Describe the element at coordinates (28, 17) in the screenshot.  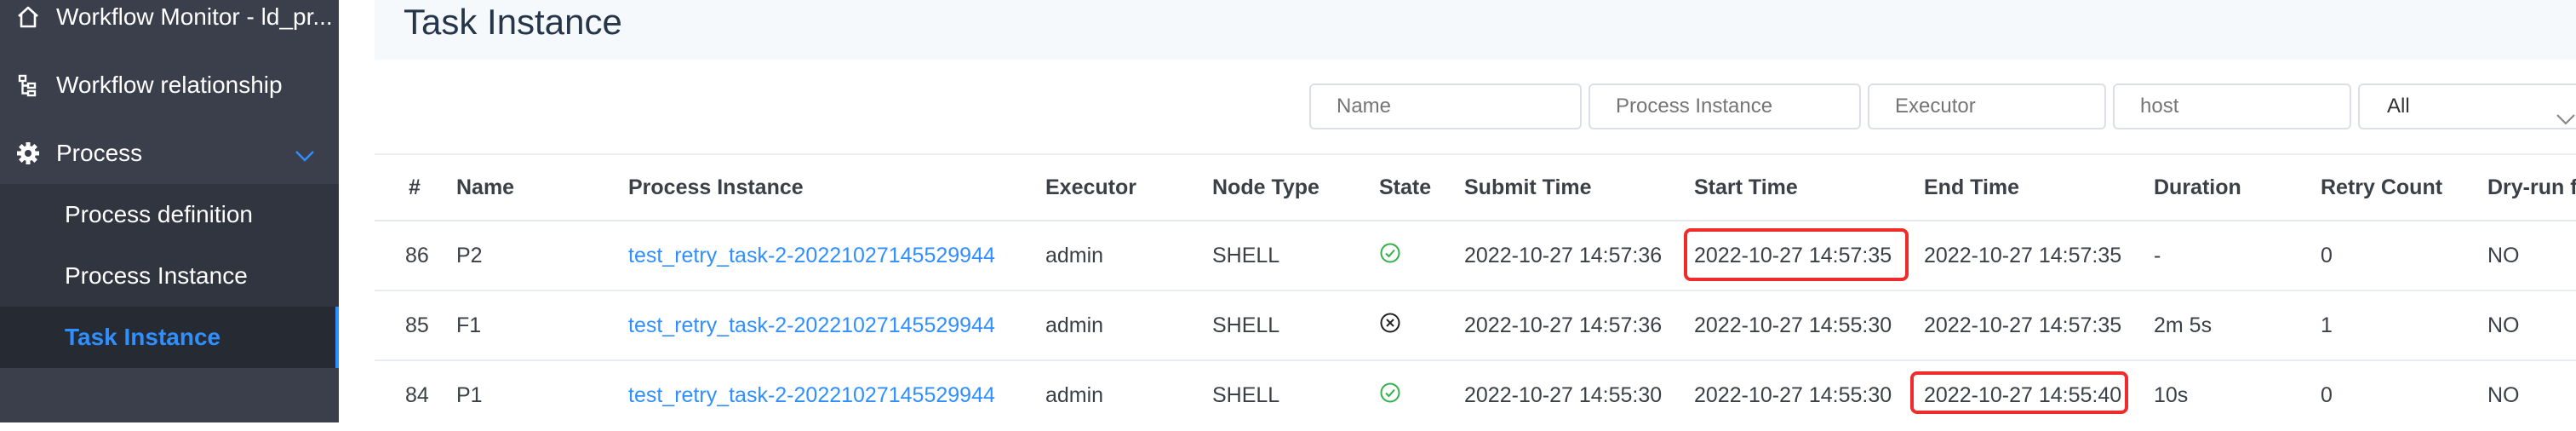
I see `home-icon` at that location.